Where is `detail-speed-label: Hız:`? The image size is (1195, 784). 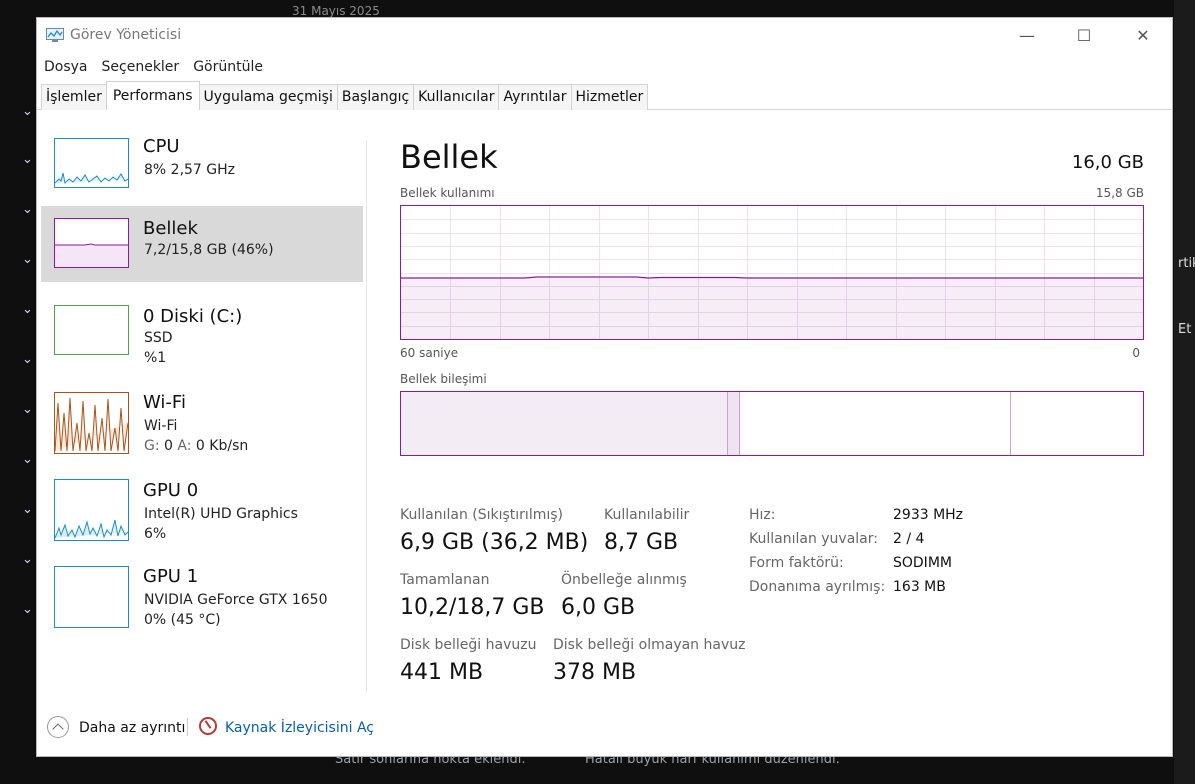 detail-speed-label: Hız: is located at coordinates (762, 515).